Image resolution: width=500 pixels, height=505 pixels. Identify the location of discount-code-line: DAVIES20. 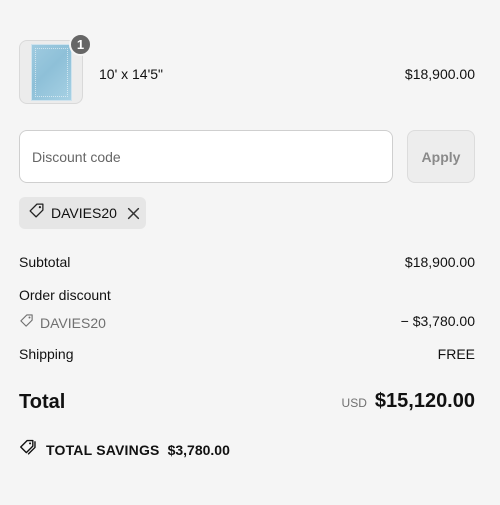
(62, 323).